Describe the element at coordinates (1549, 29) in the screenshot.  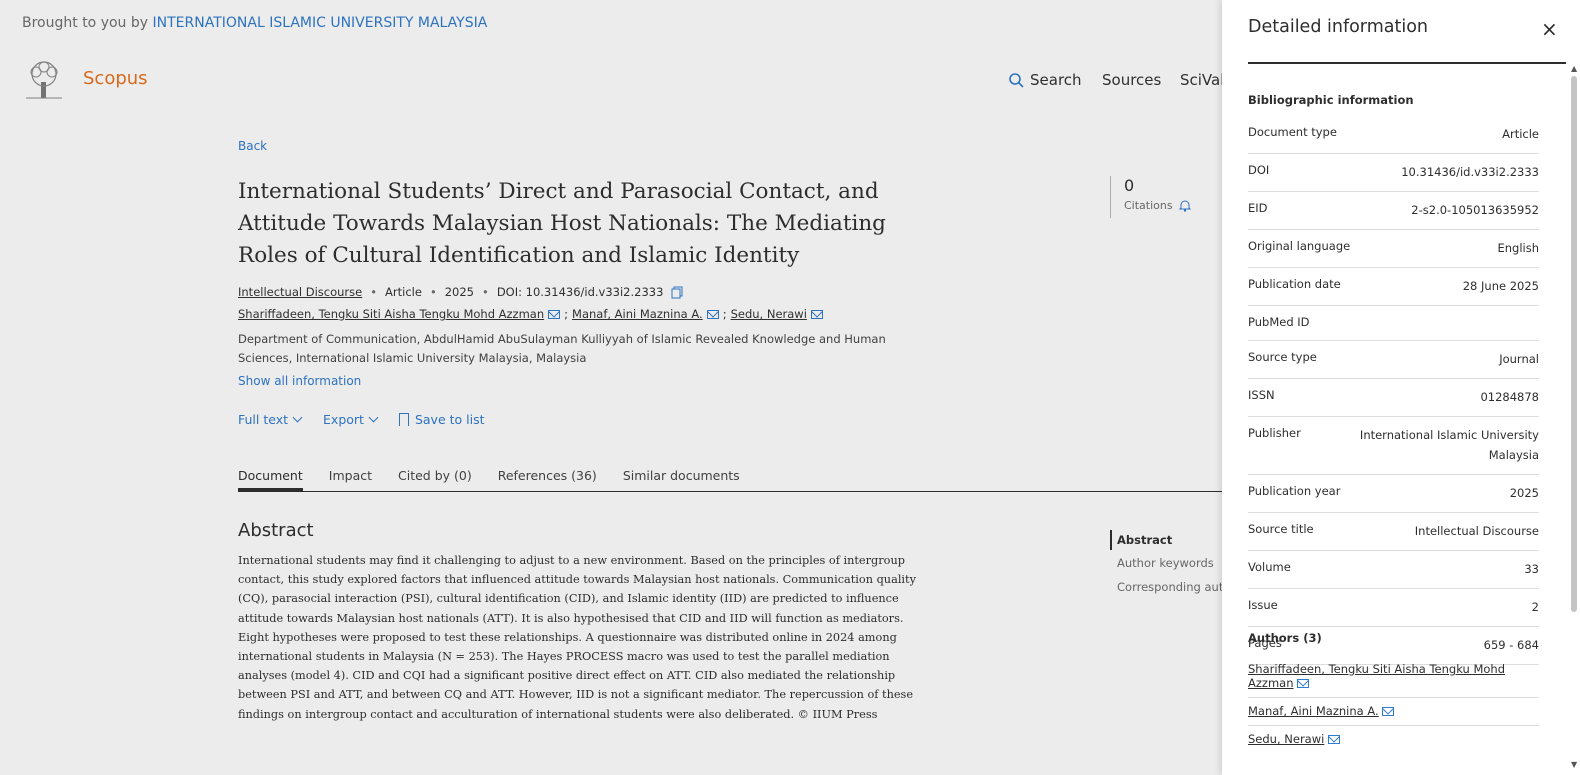
I see `close-icon: ×` at that location.